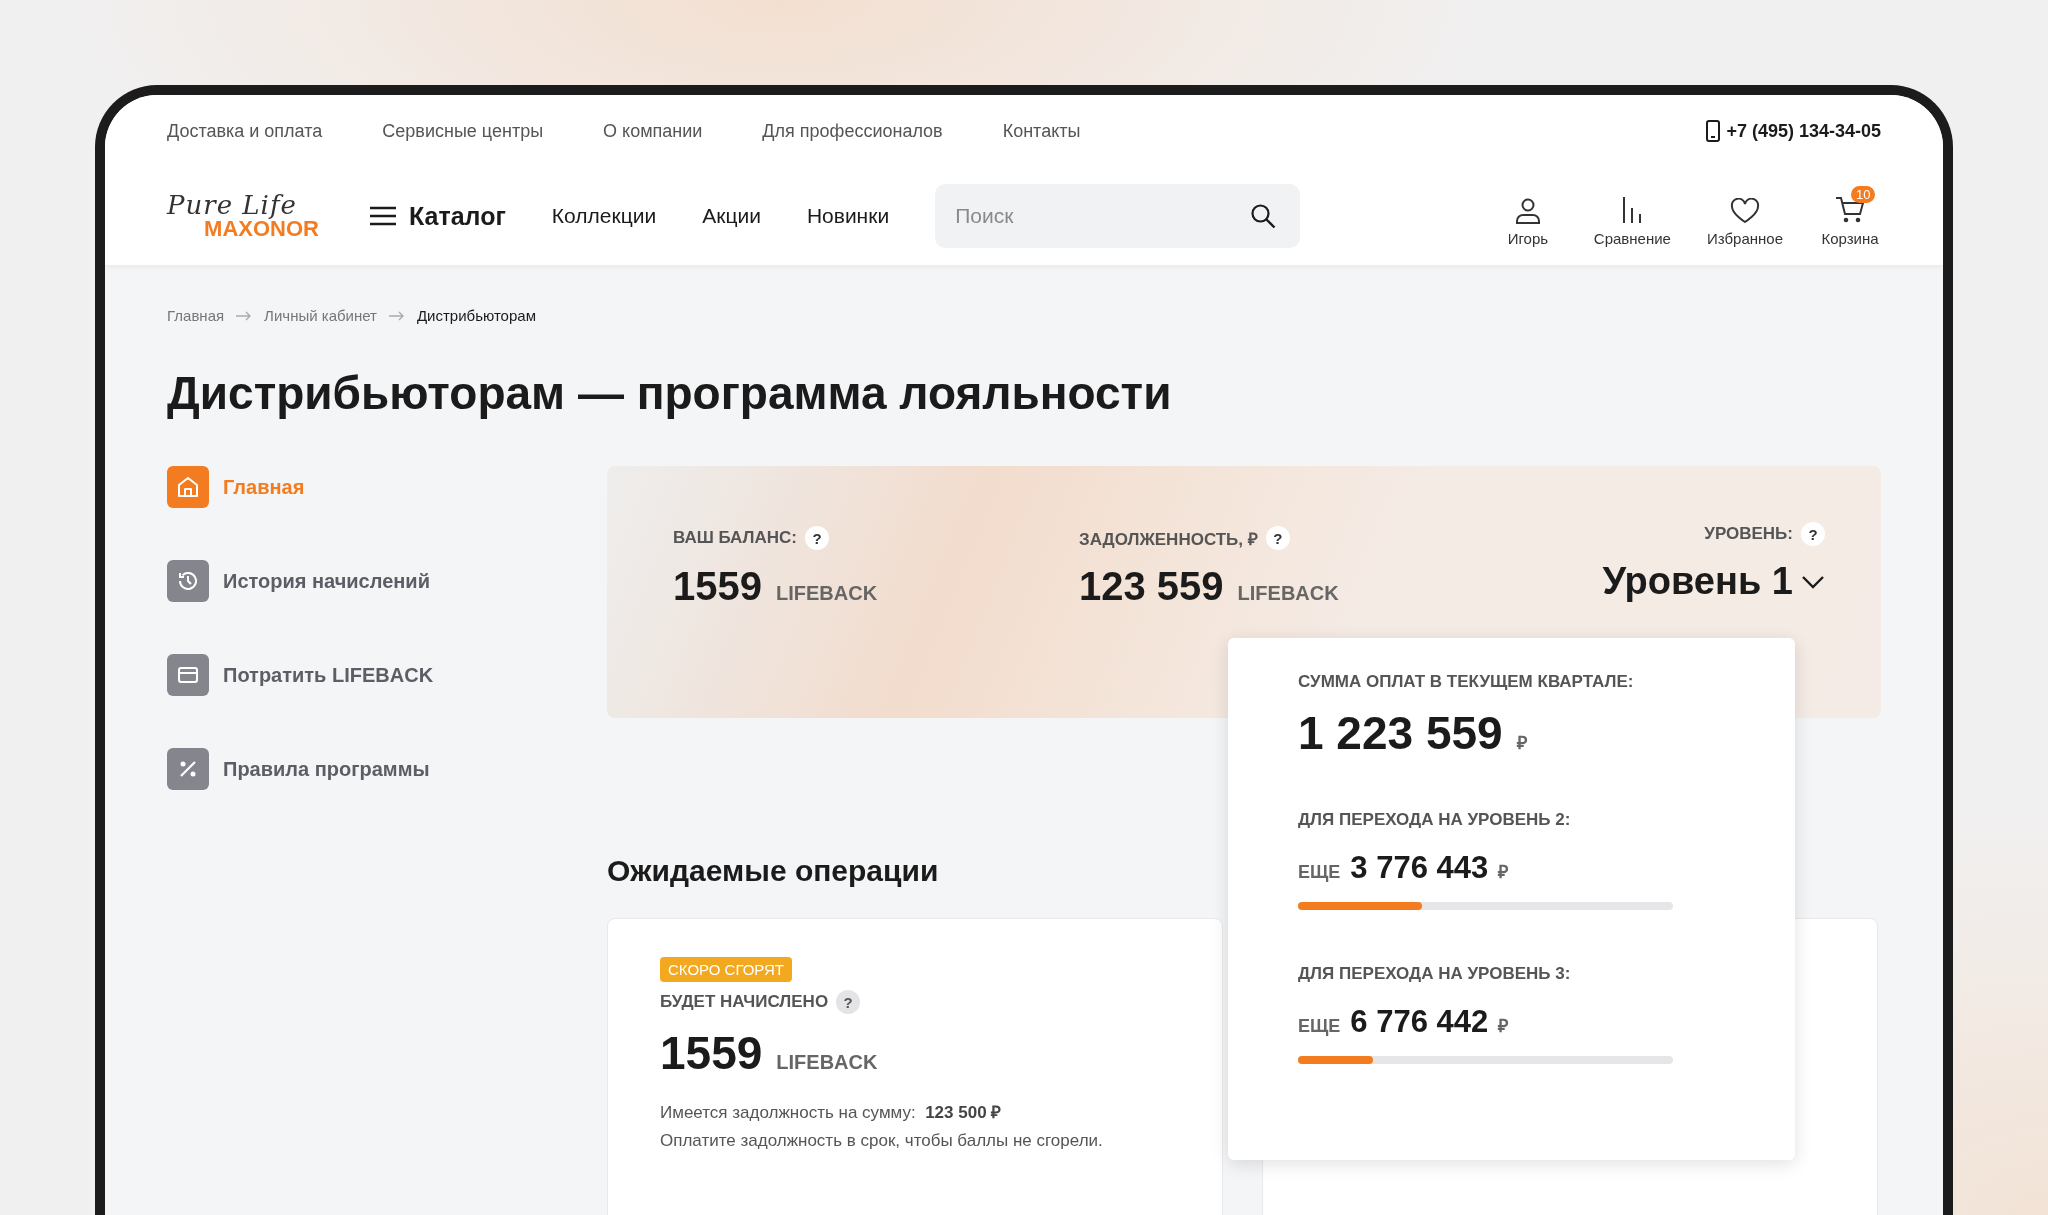  I want to click on cart-count-badge: 10, so click(1863, 194).